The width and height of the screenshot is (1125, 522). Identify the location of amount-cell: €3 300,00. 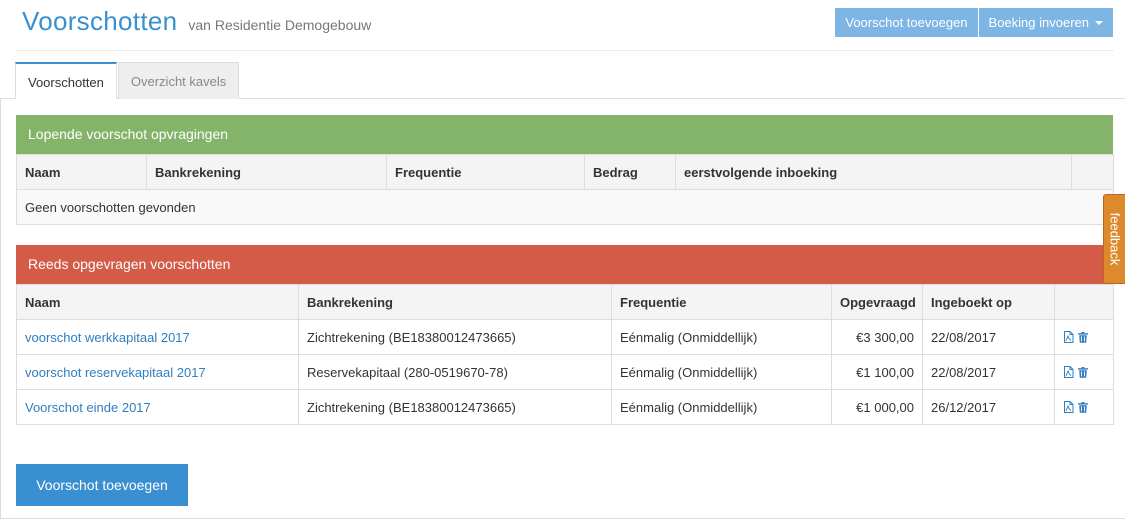
(877, 337).